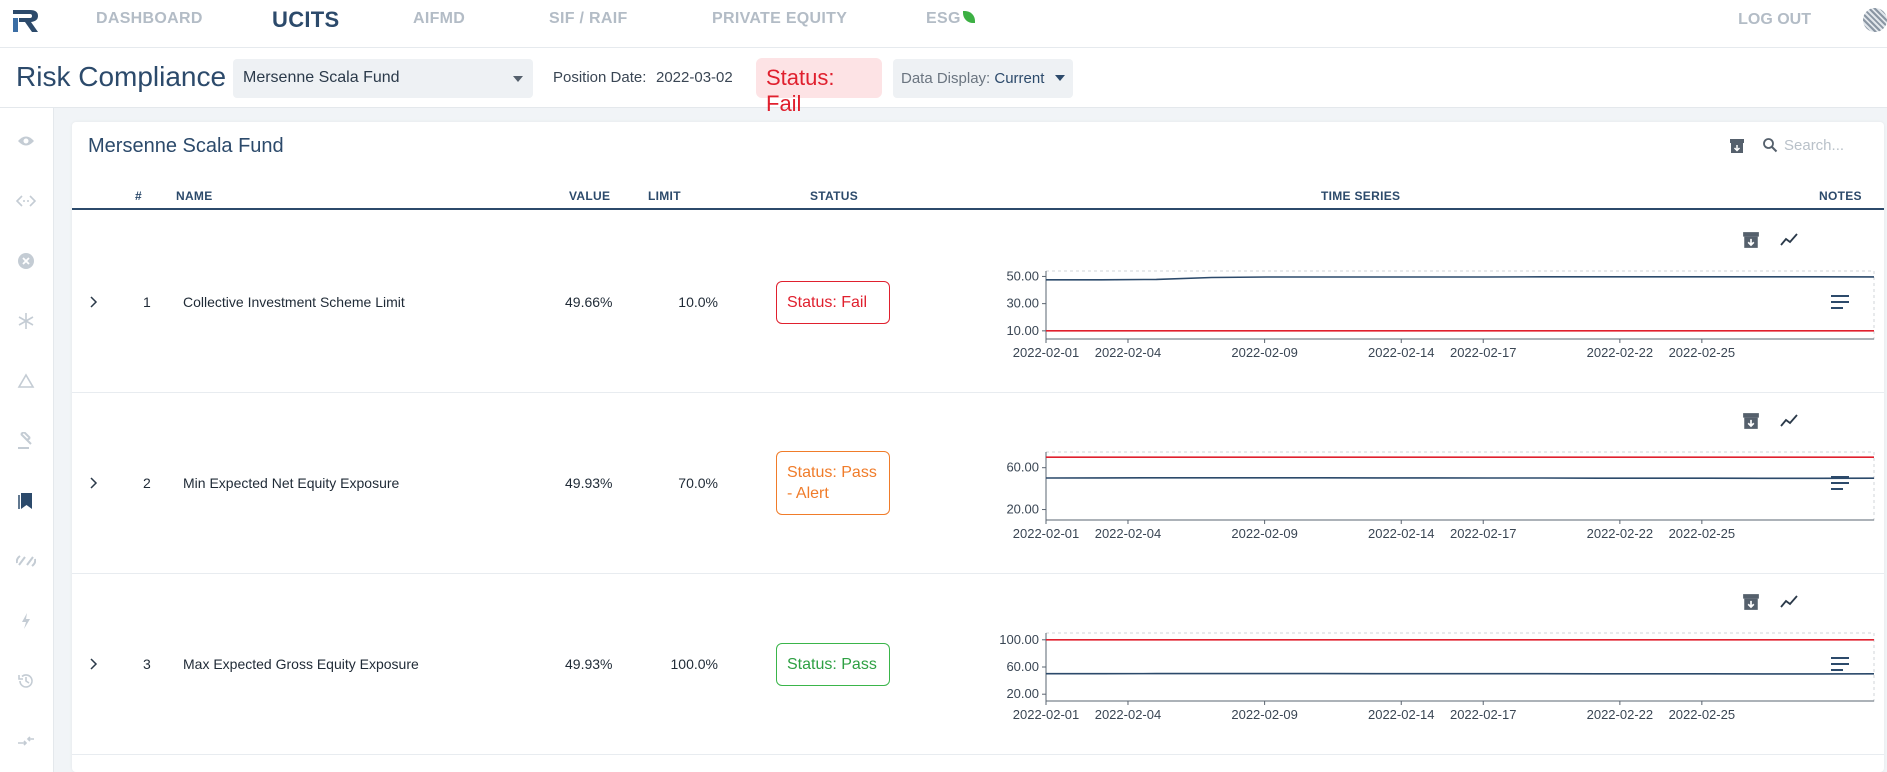 This screenshot has height=772, width=1887. Describe the element at coordinates (321, 77) in the screenshot. I see `fund-select-value: Mersenne Scala Fund` at that location.